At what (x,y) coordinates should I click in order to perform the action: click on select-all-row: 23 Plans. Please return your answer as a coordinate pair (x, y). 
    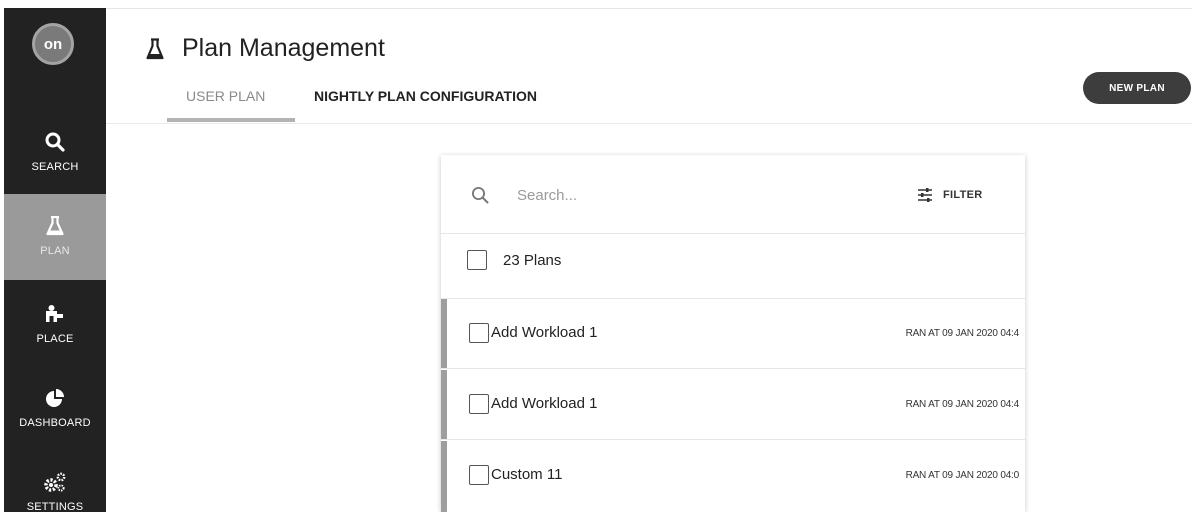
    Looking at the image, I should click on (733, 266).